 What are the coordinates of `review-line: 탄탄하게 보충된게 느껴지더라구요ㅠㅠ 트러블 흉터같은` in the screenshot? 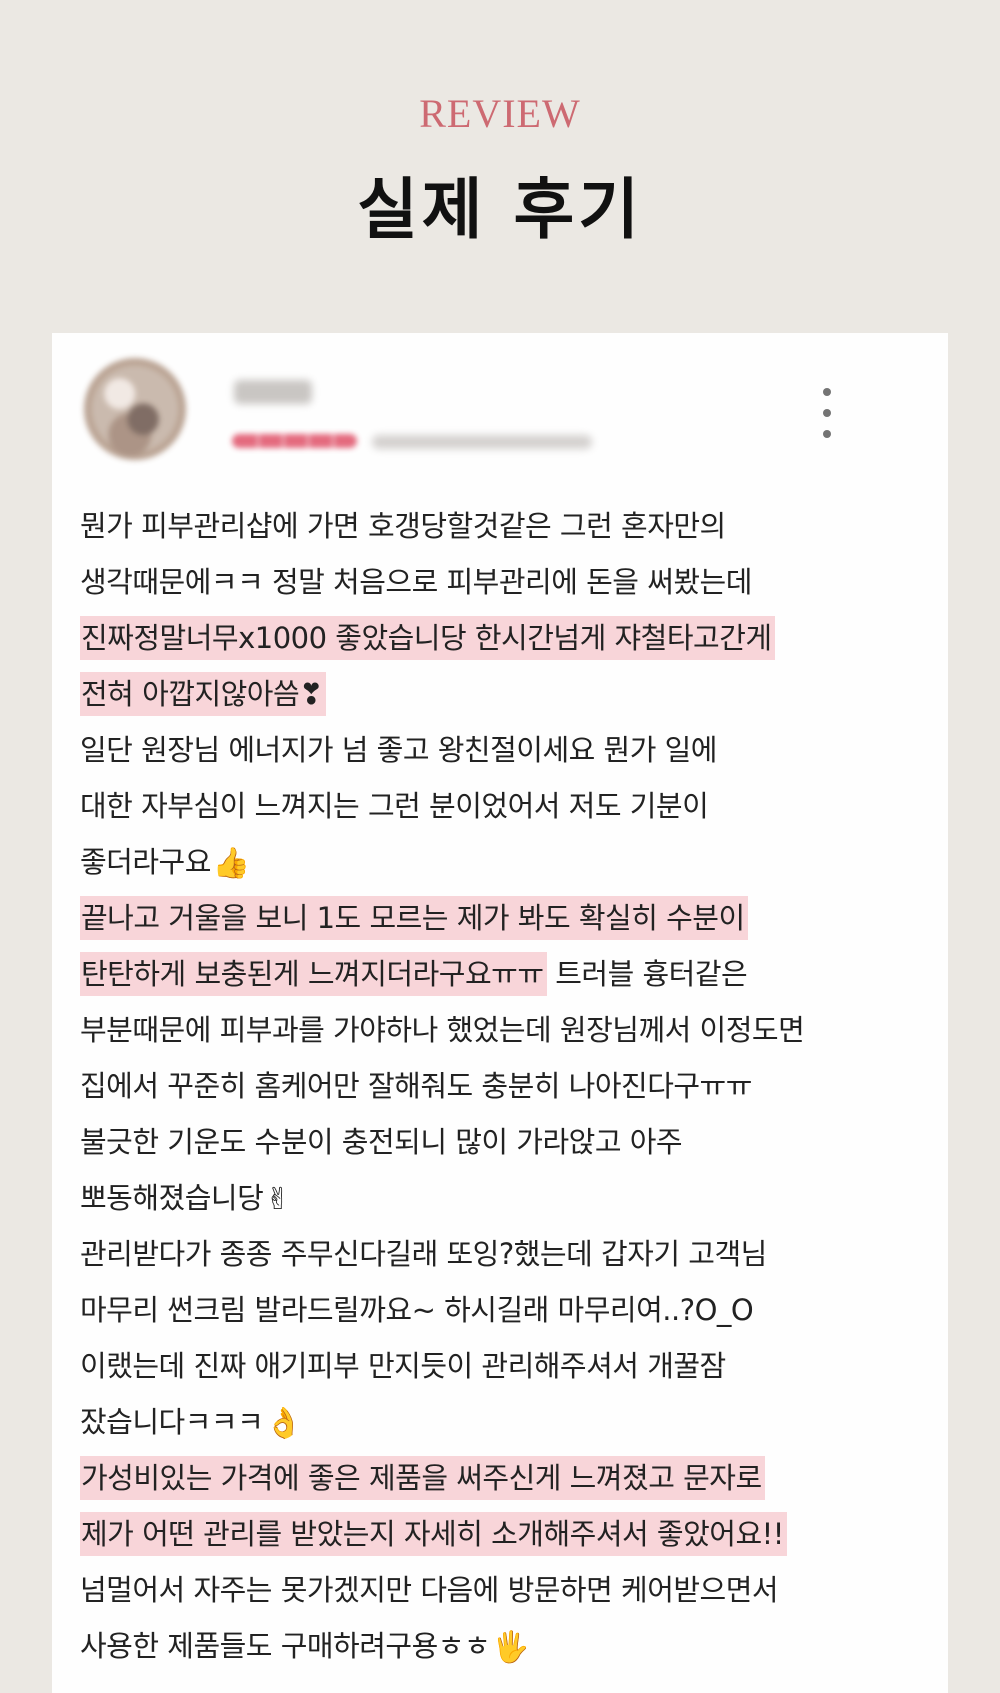 It's located at (500, 974).